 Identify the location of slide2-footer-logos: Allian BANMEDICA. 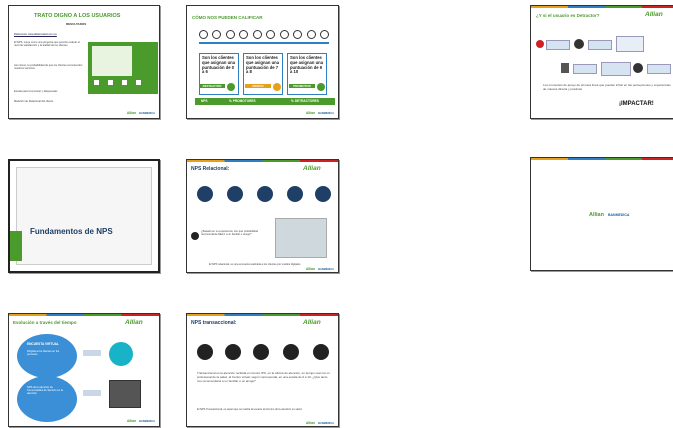
(320, 113).